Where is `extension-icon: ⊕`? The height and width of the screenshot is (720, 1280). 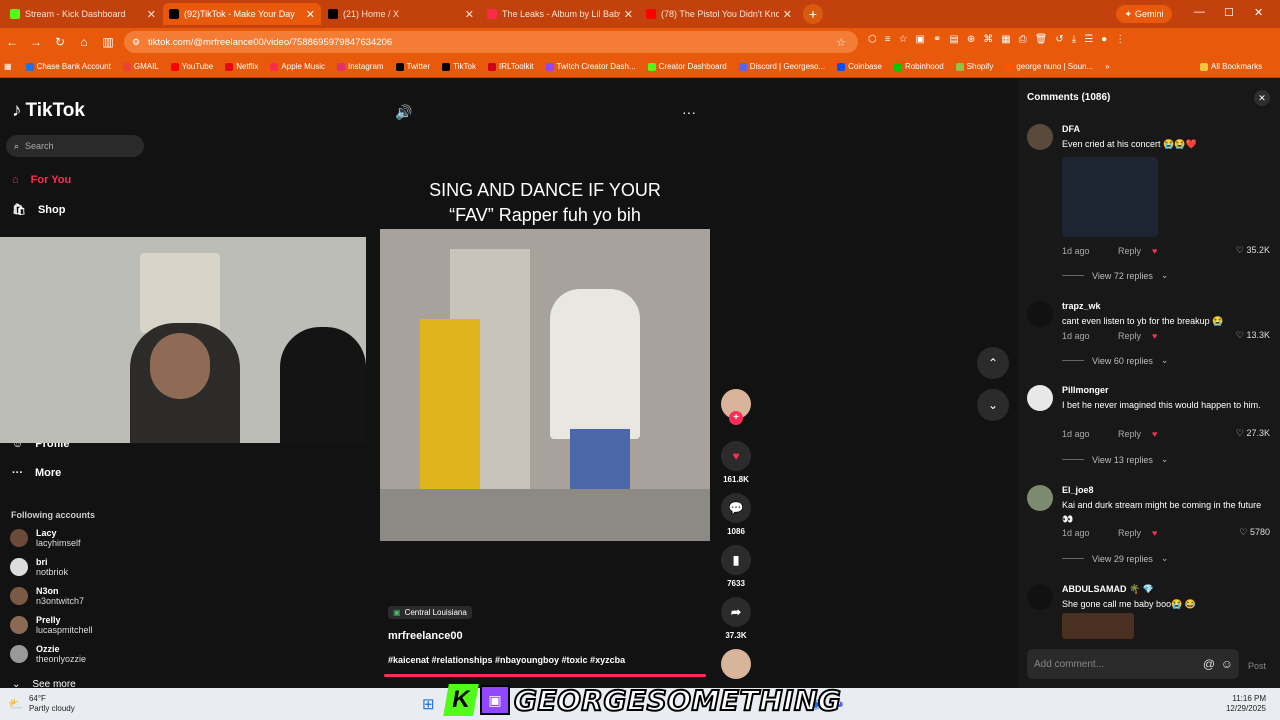
extension-icon: ⊕ is located at coordinates (971, 39).